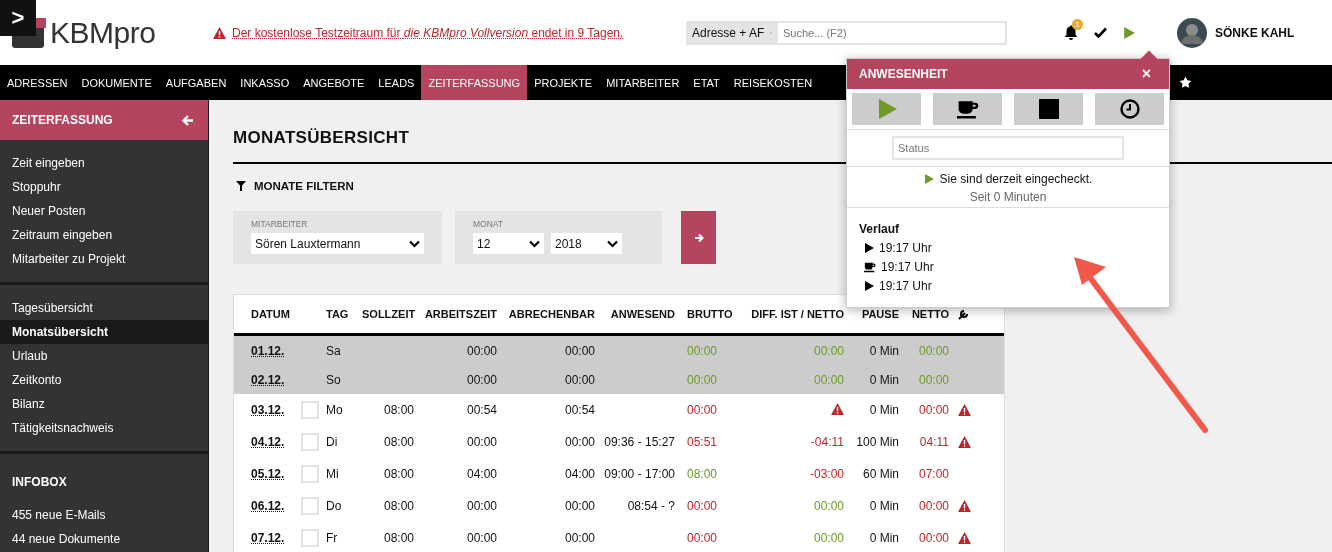 The image size is (1332, 552). What do you see at coordinates (268, 474) in the screenshot?
I see `date-link: 05.12.` at bounding box center [268, 474].